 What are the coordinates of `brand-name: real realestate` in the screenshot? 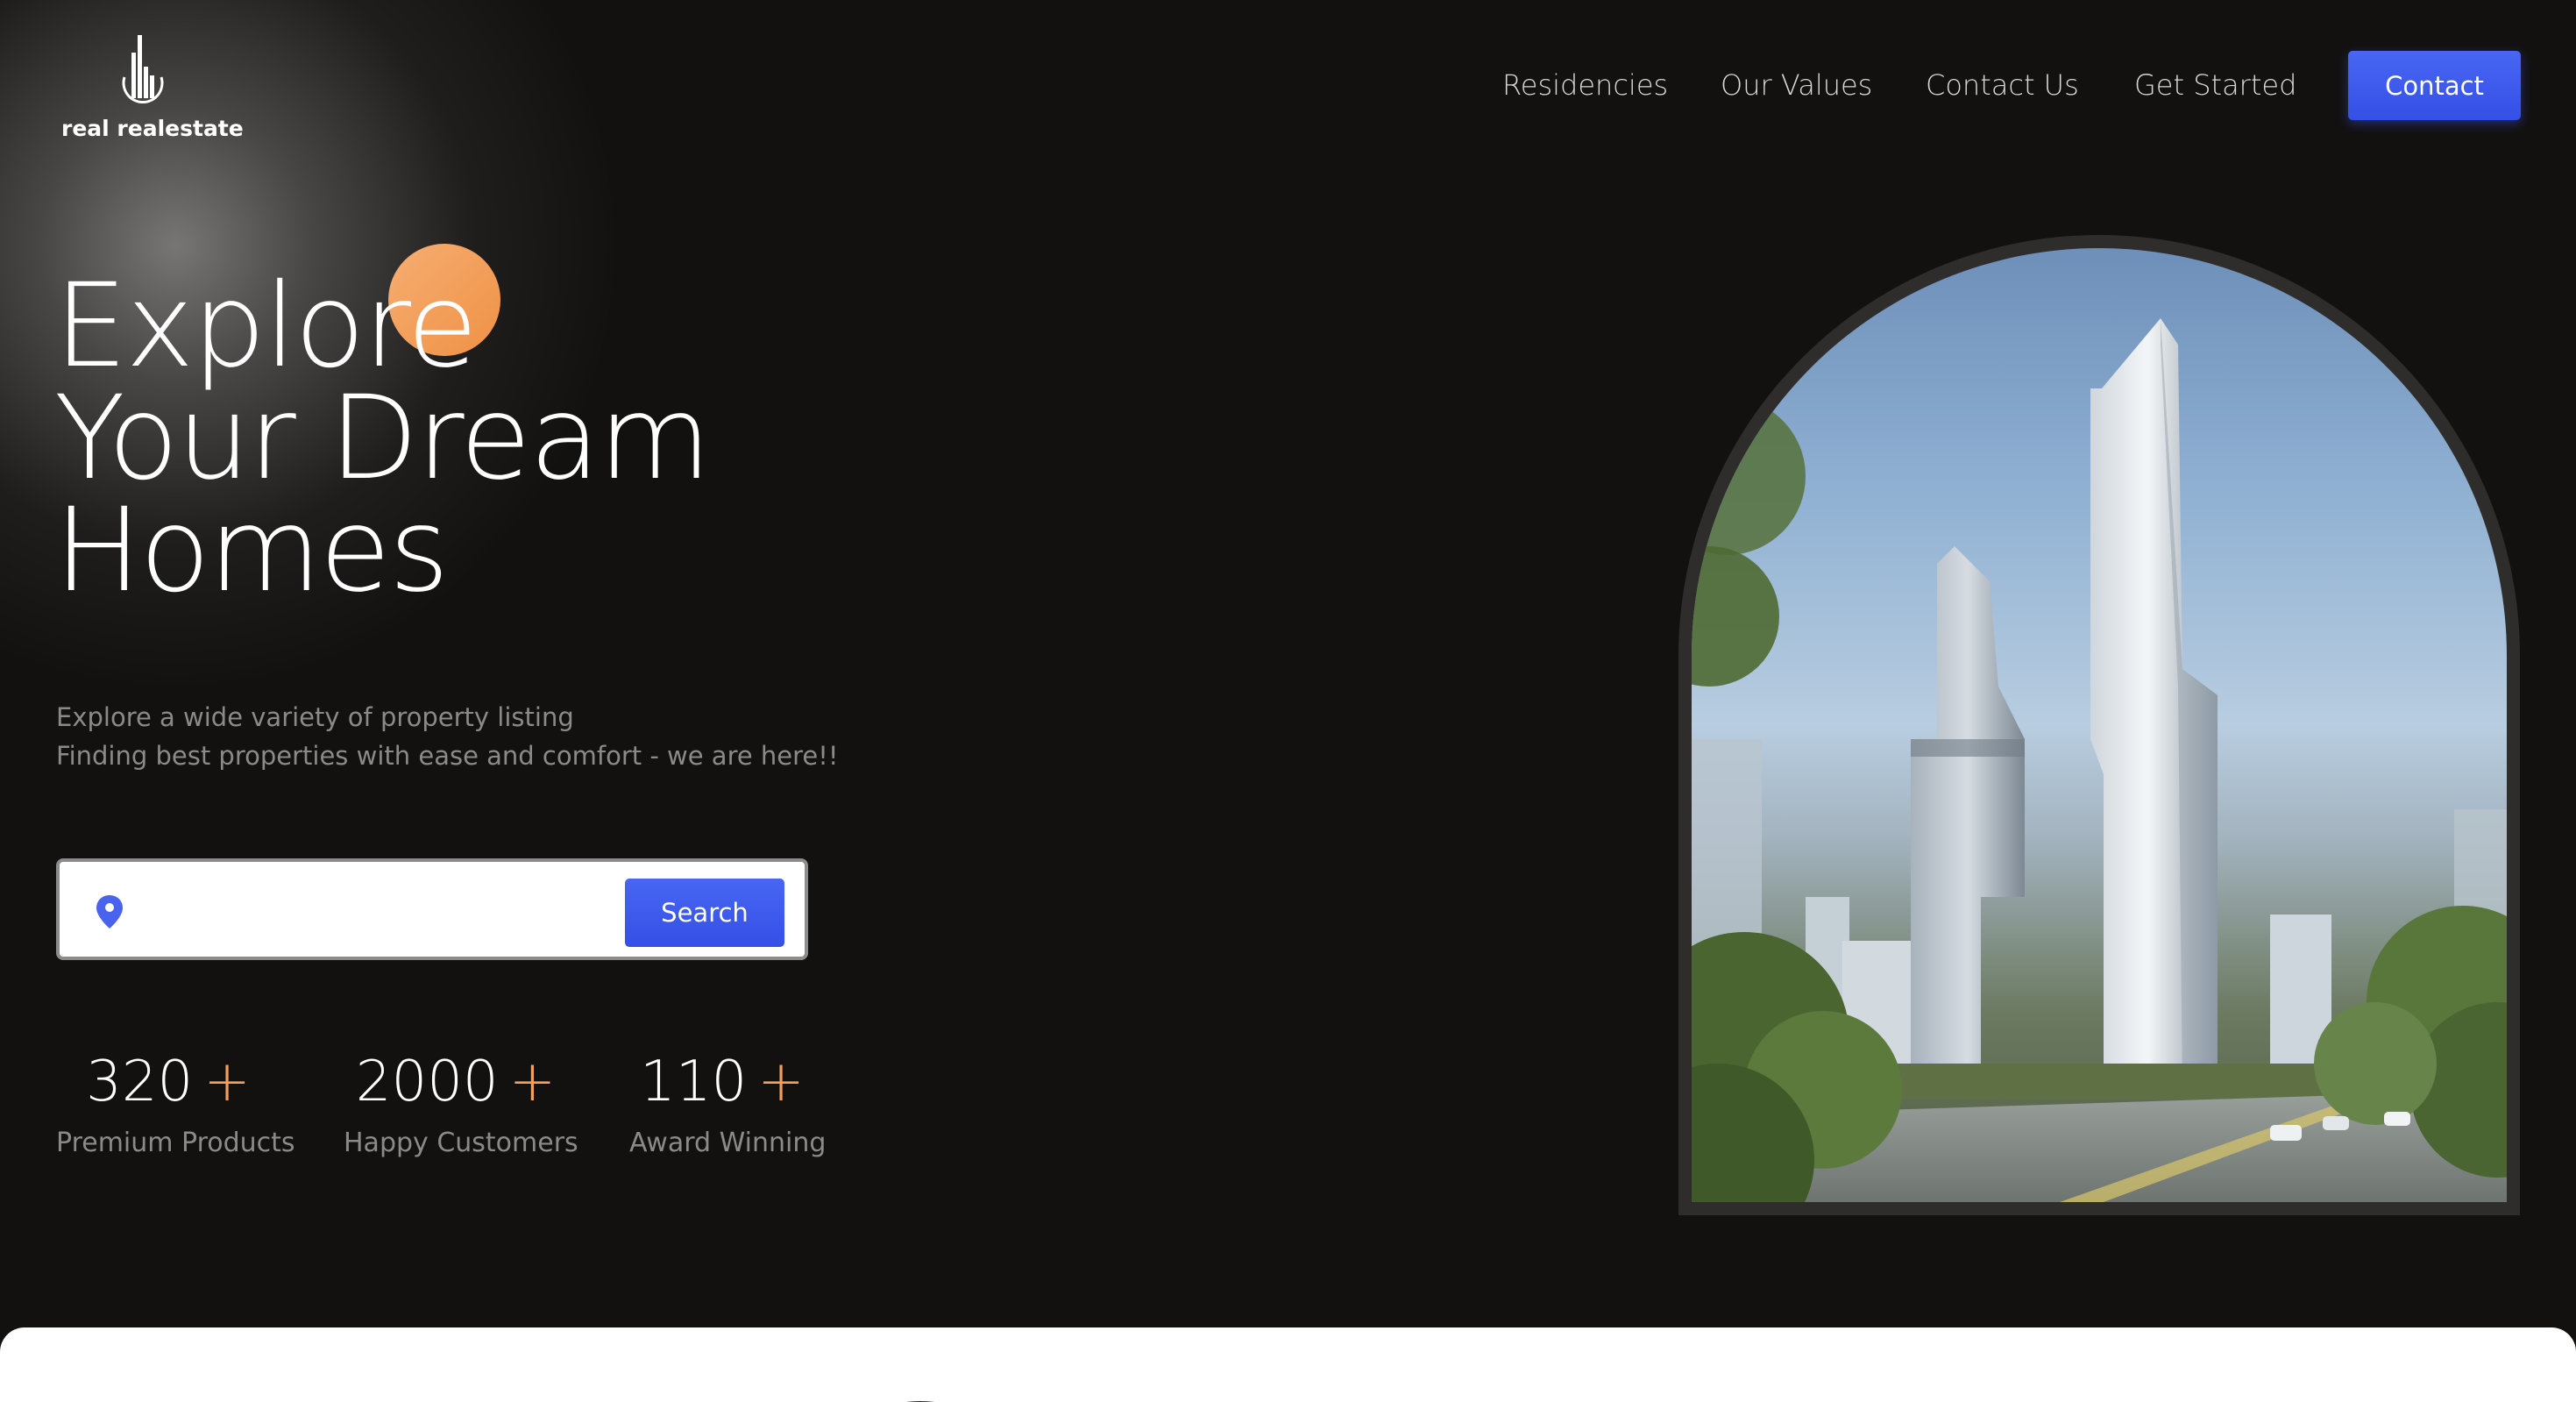 It's located at (152, 128).